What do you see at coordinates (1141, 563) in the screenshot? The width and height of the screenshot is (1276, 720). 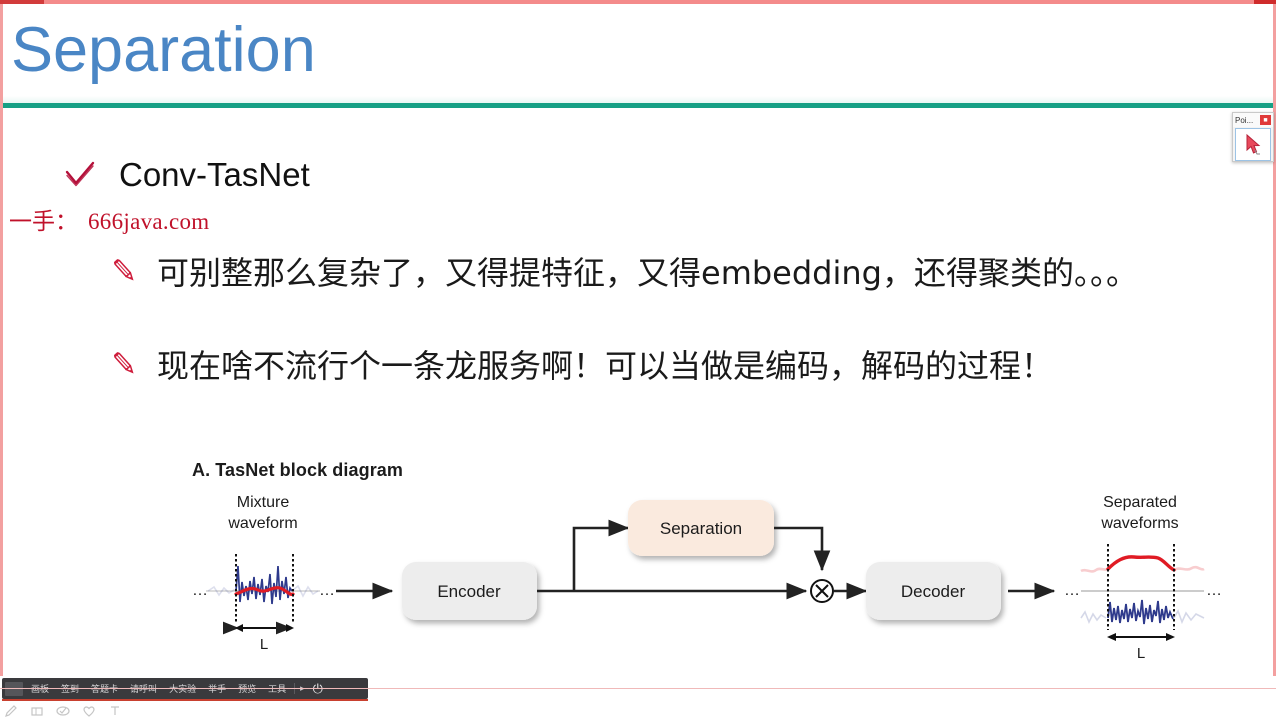 I see `separated-waveform-red` at bounding box center [1141, 563].